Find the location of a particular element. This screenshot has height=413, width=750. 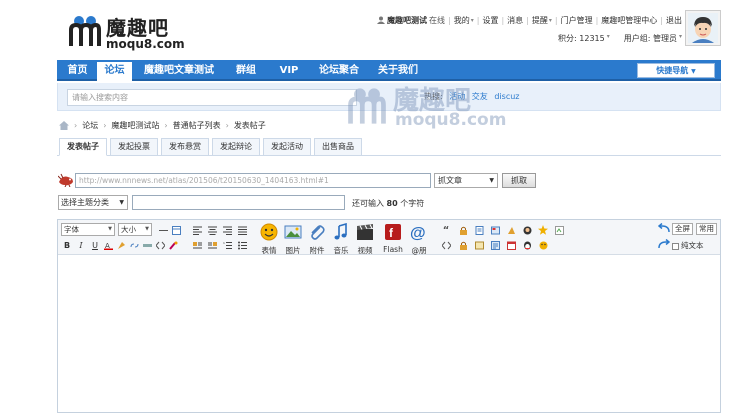

nav-item-aggregate: 论坛聚合 is located at coordinates (339, 70).